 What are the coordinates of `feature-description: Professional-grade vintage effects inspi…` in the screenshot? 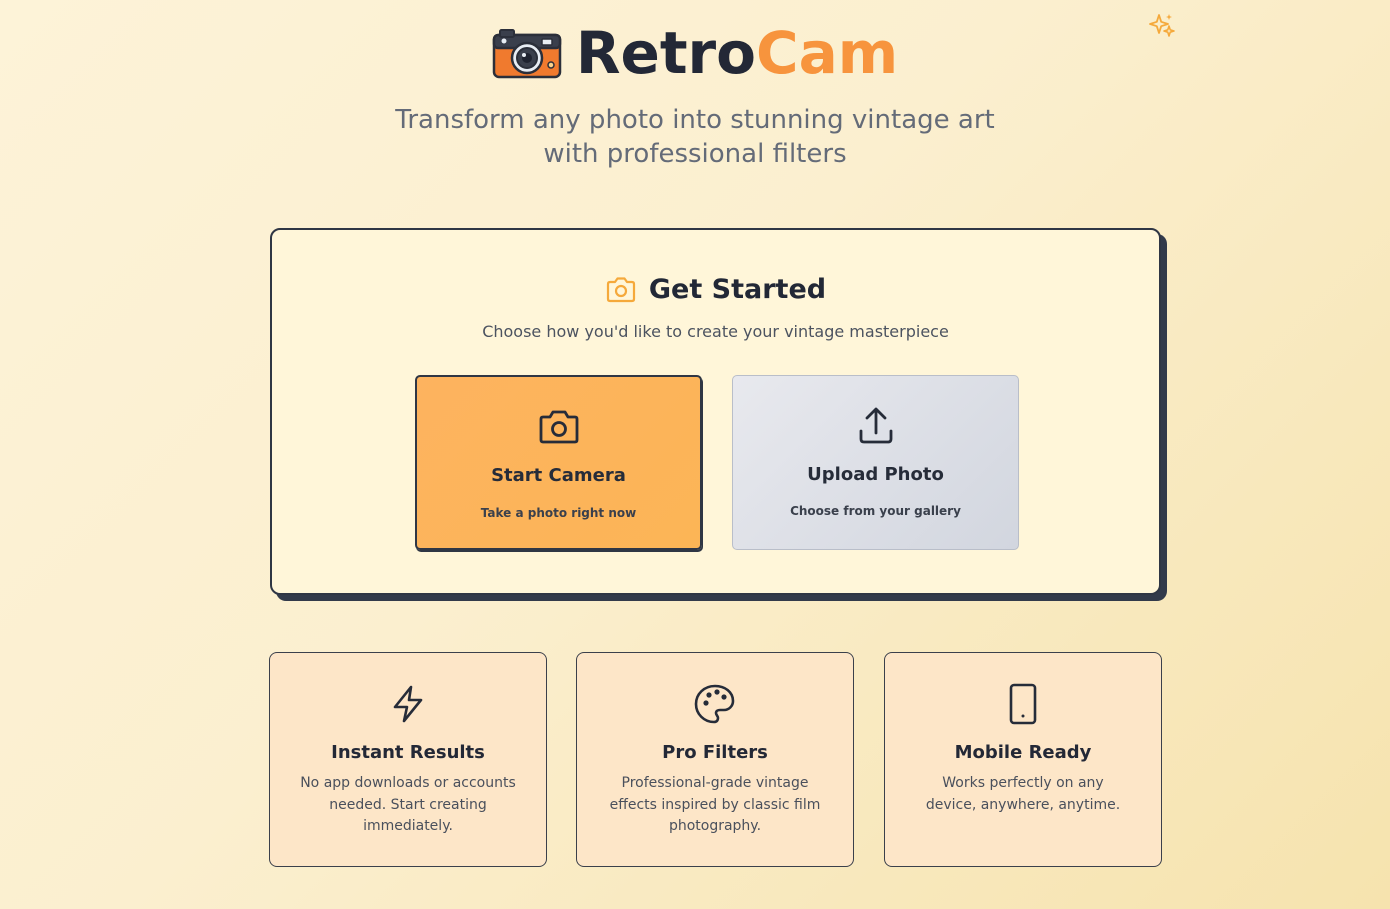 It's located at (715, 804).